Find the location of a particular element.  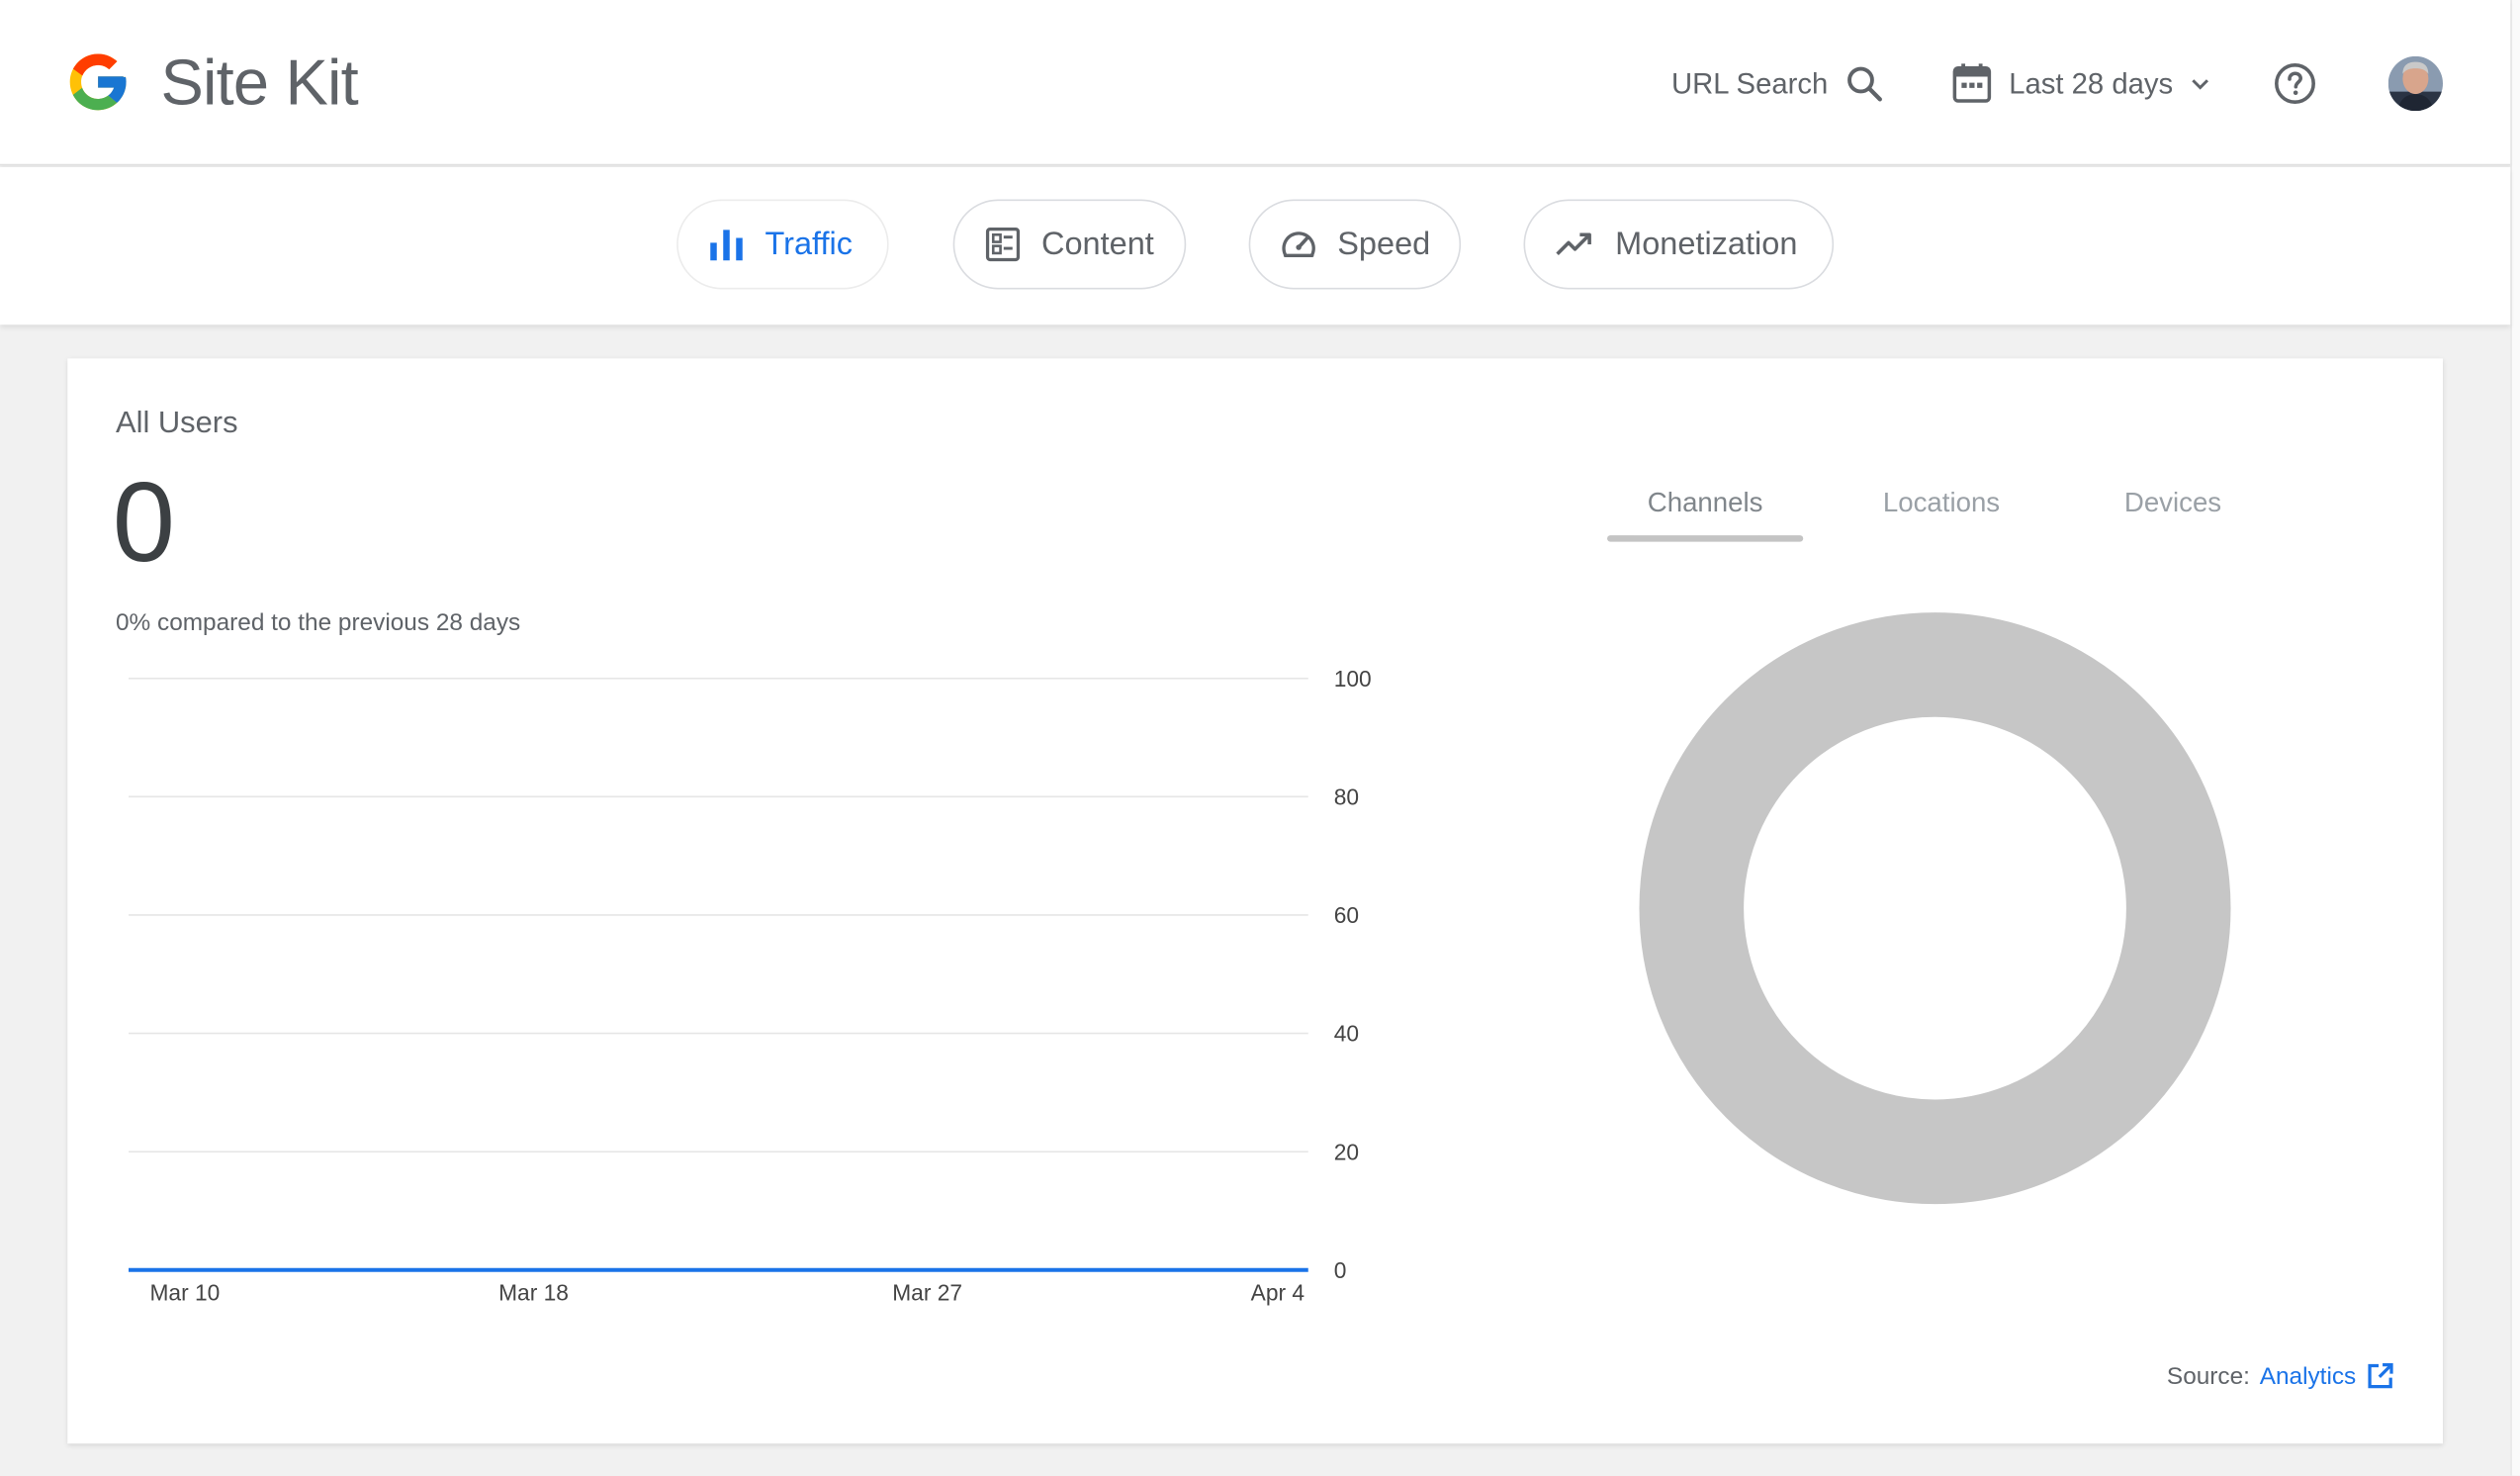

tab-content: Content is located at coordinates (1069, 244).